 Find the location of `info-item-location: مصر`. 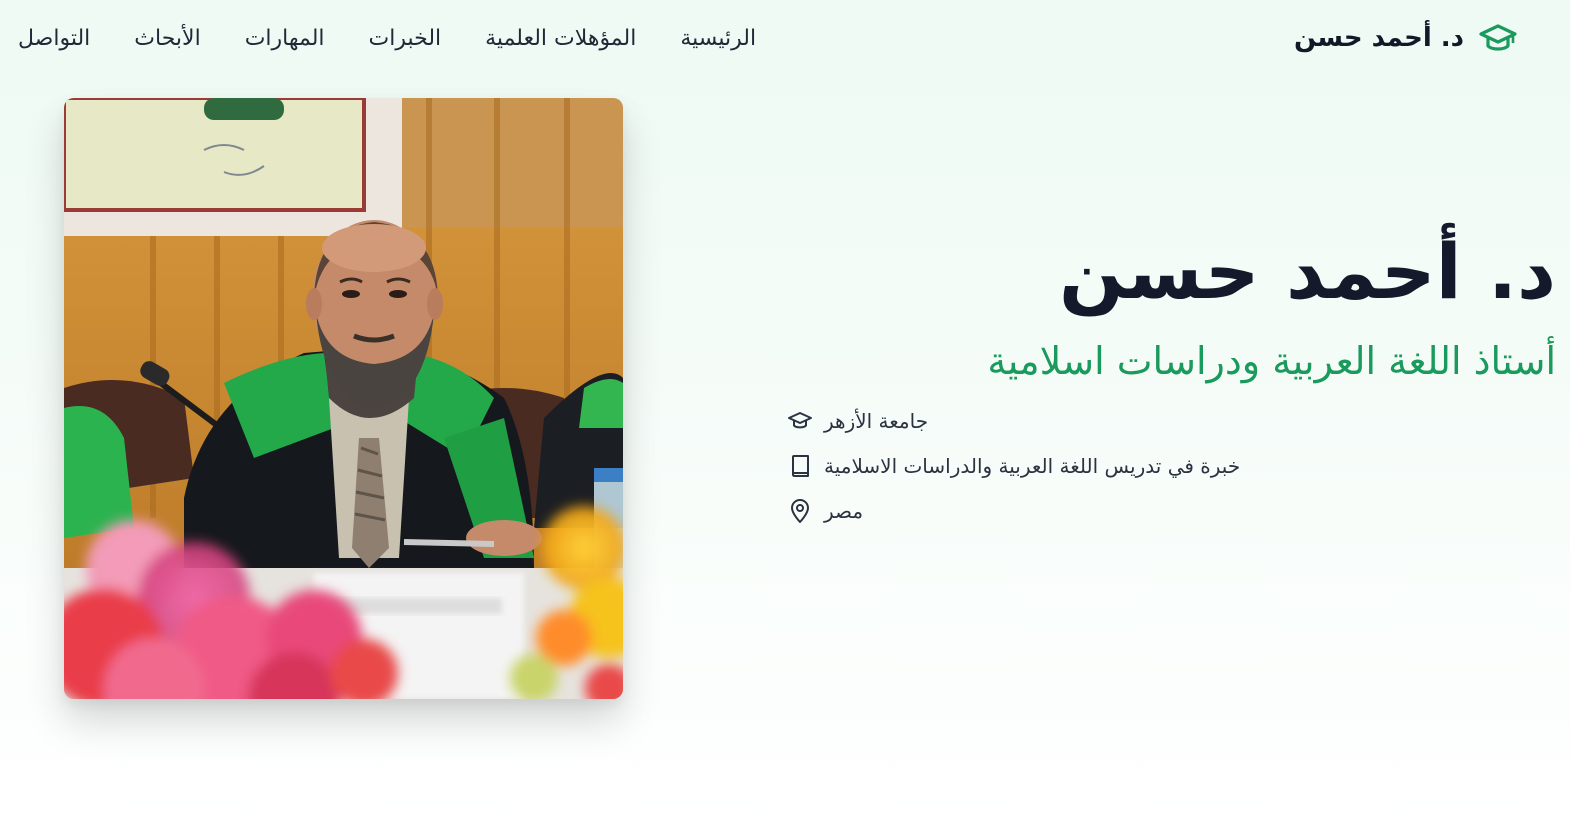

info-item-location: مصر is located at coordinates (1013, 510).